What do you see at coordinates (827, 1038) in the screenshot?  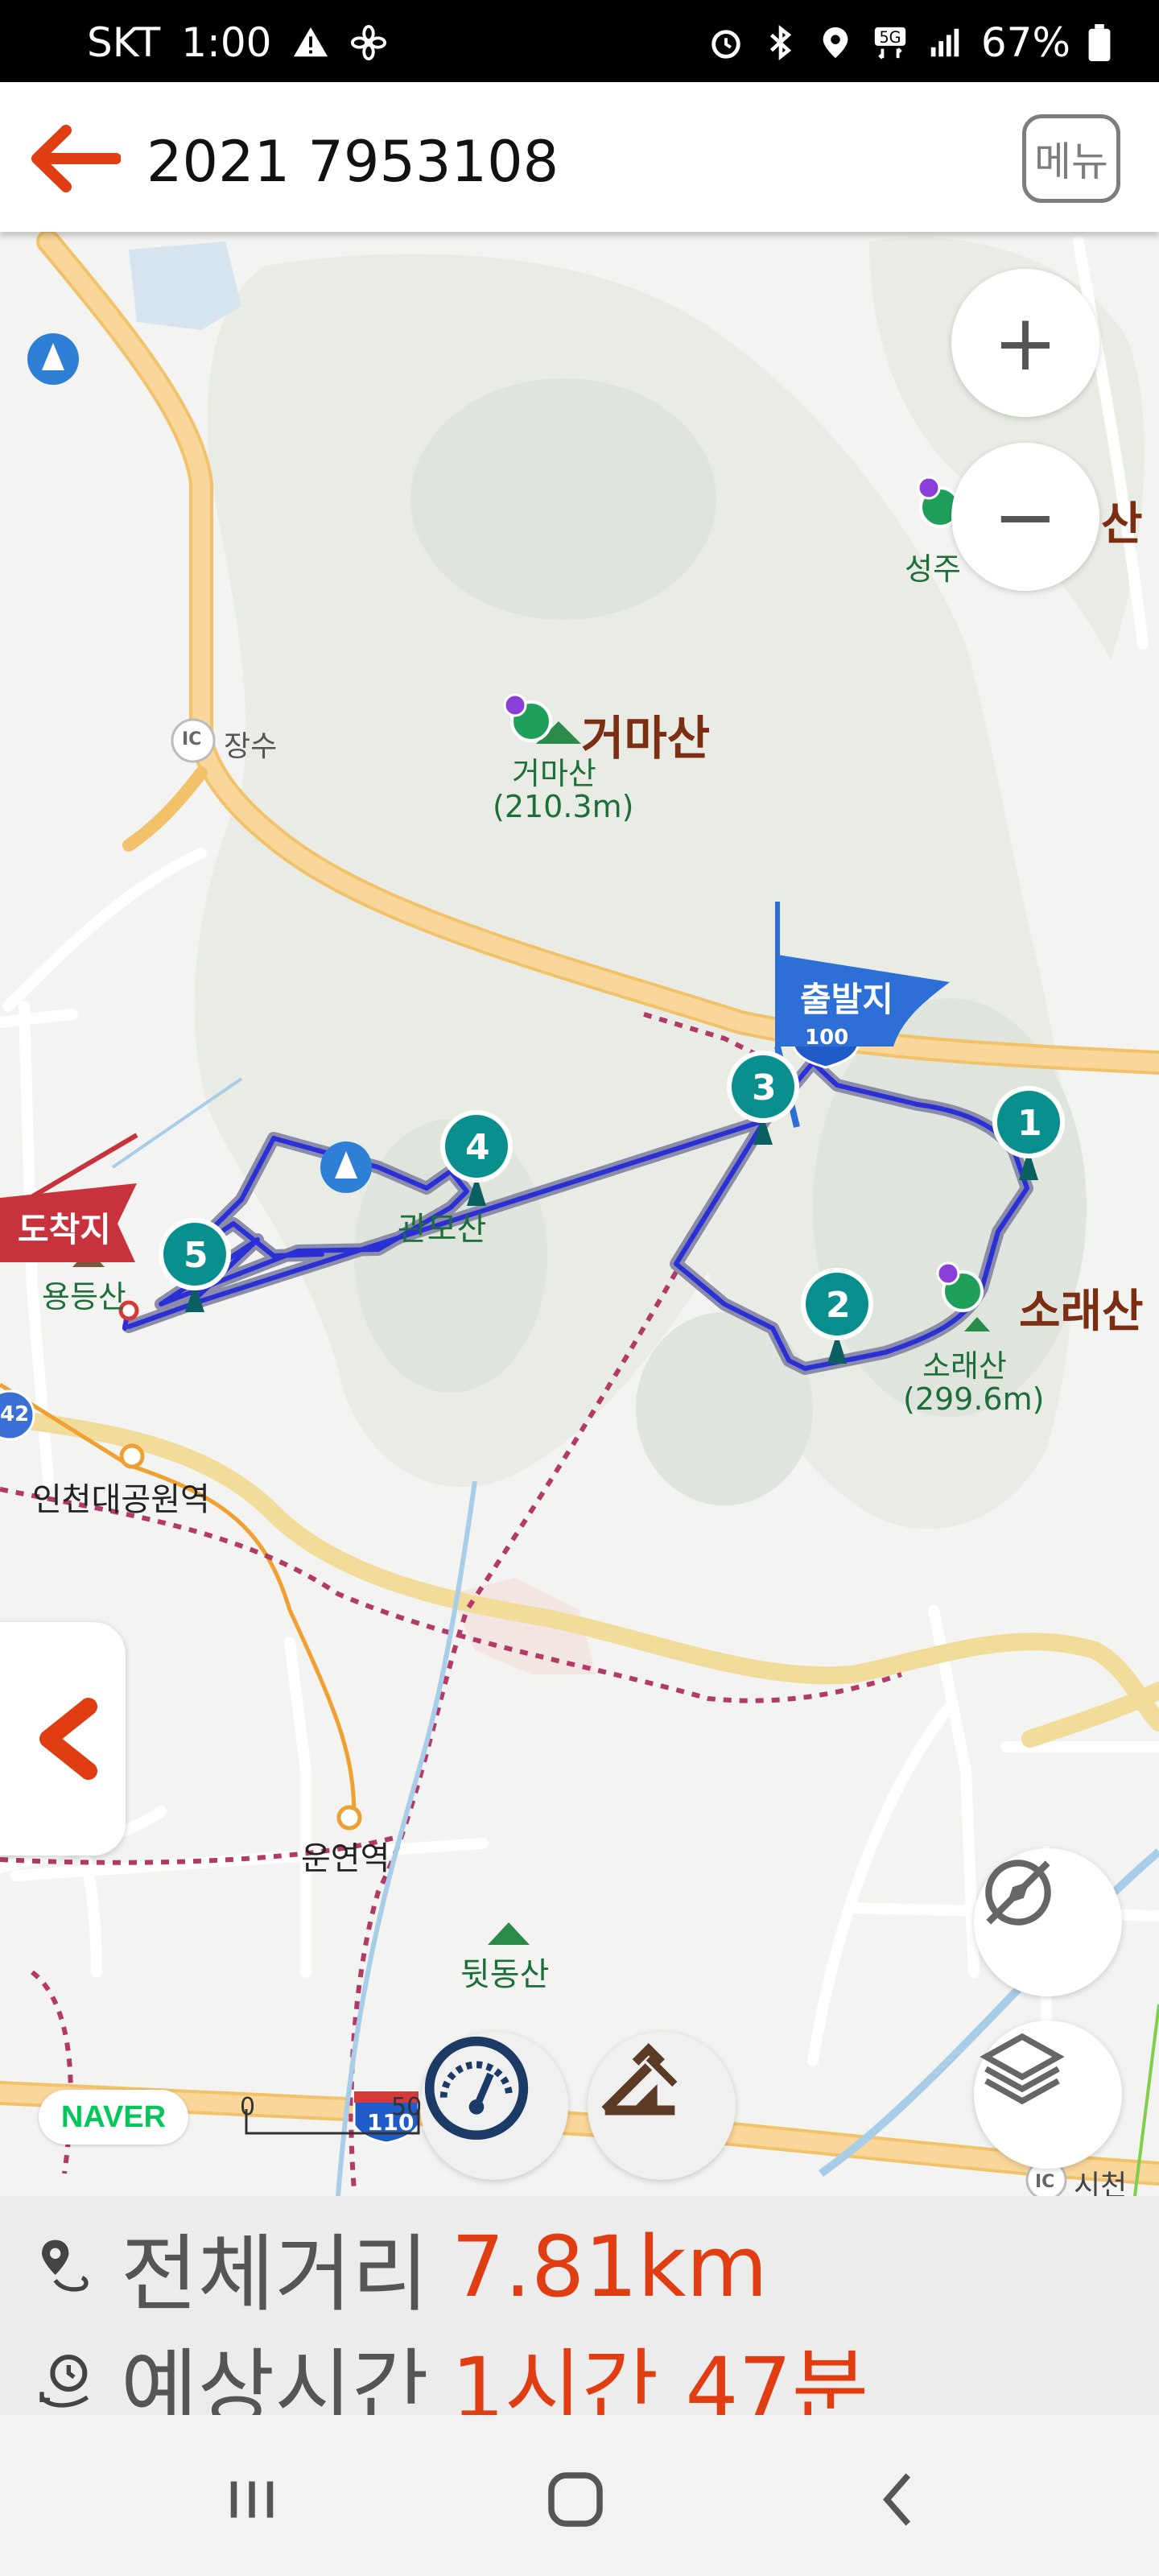 I see `road-shield-100-label: 100` at bounding box center [827, 1038].